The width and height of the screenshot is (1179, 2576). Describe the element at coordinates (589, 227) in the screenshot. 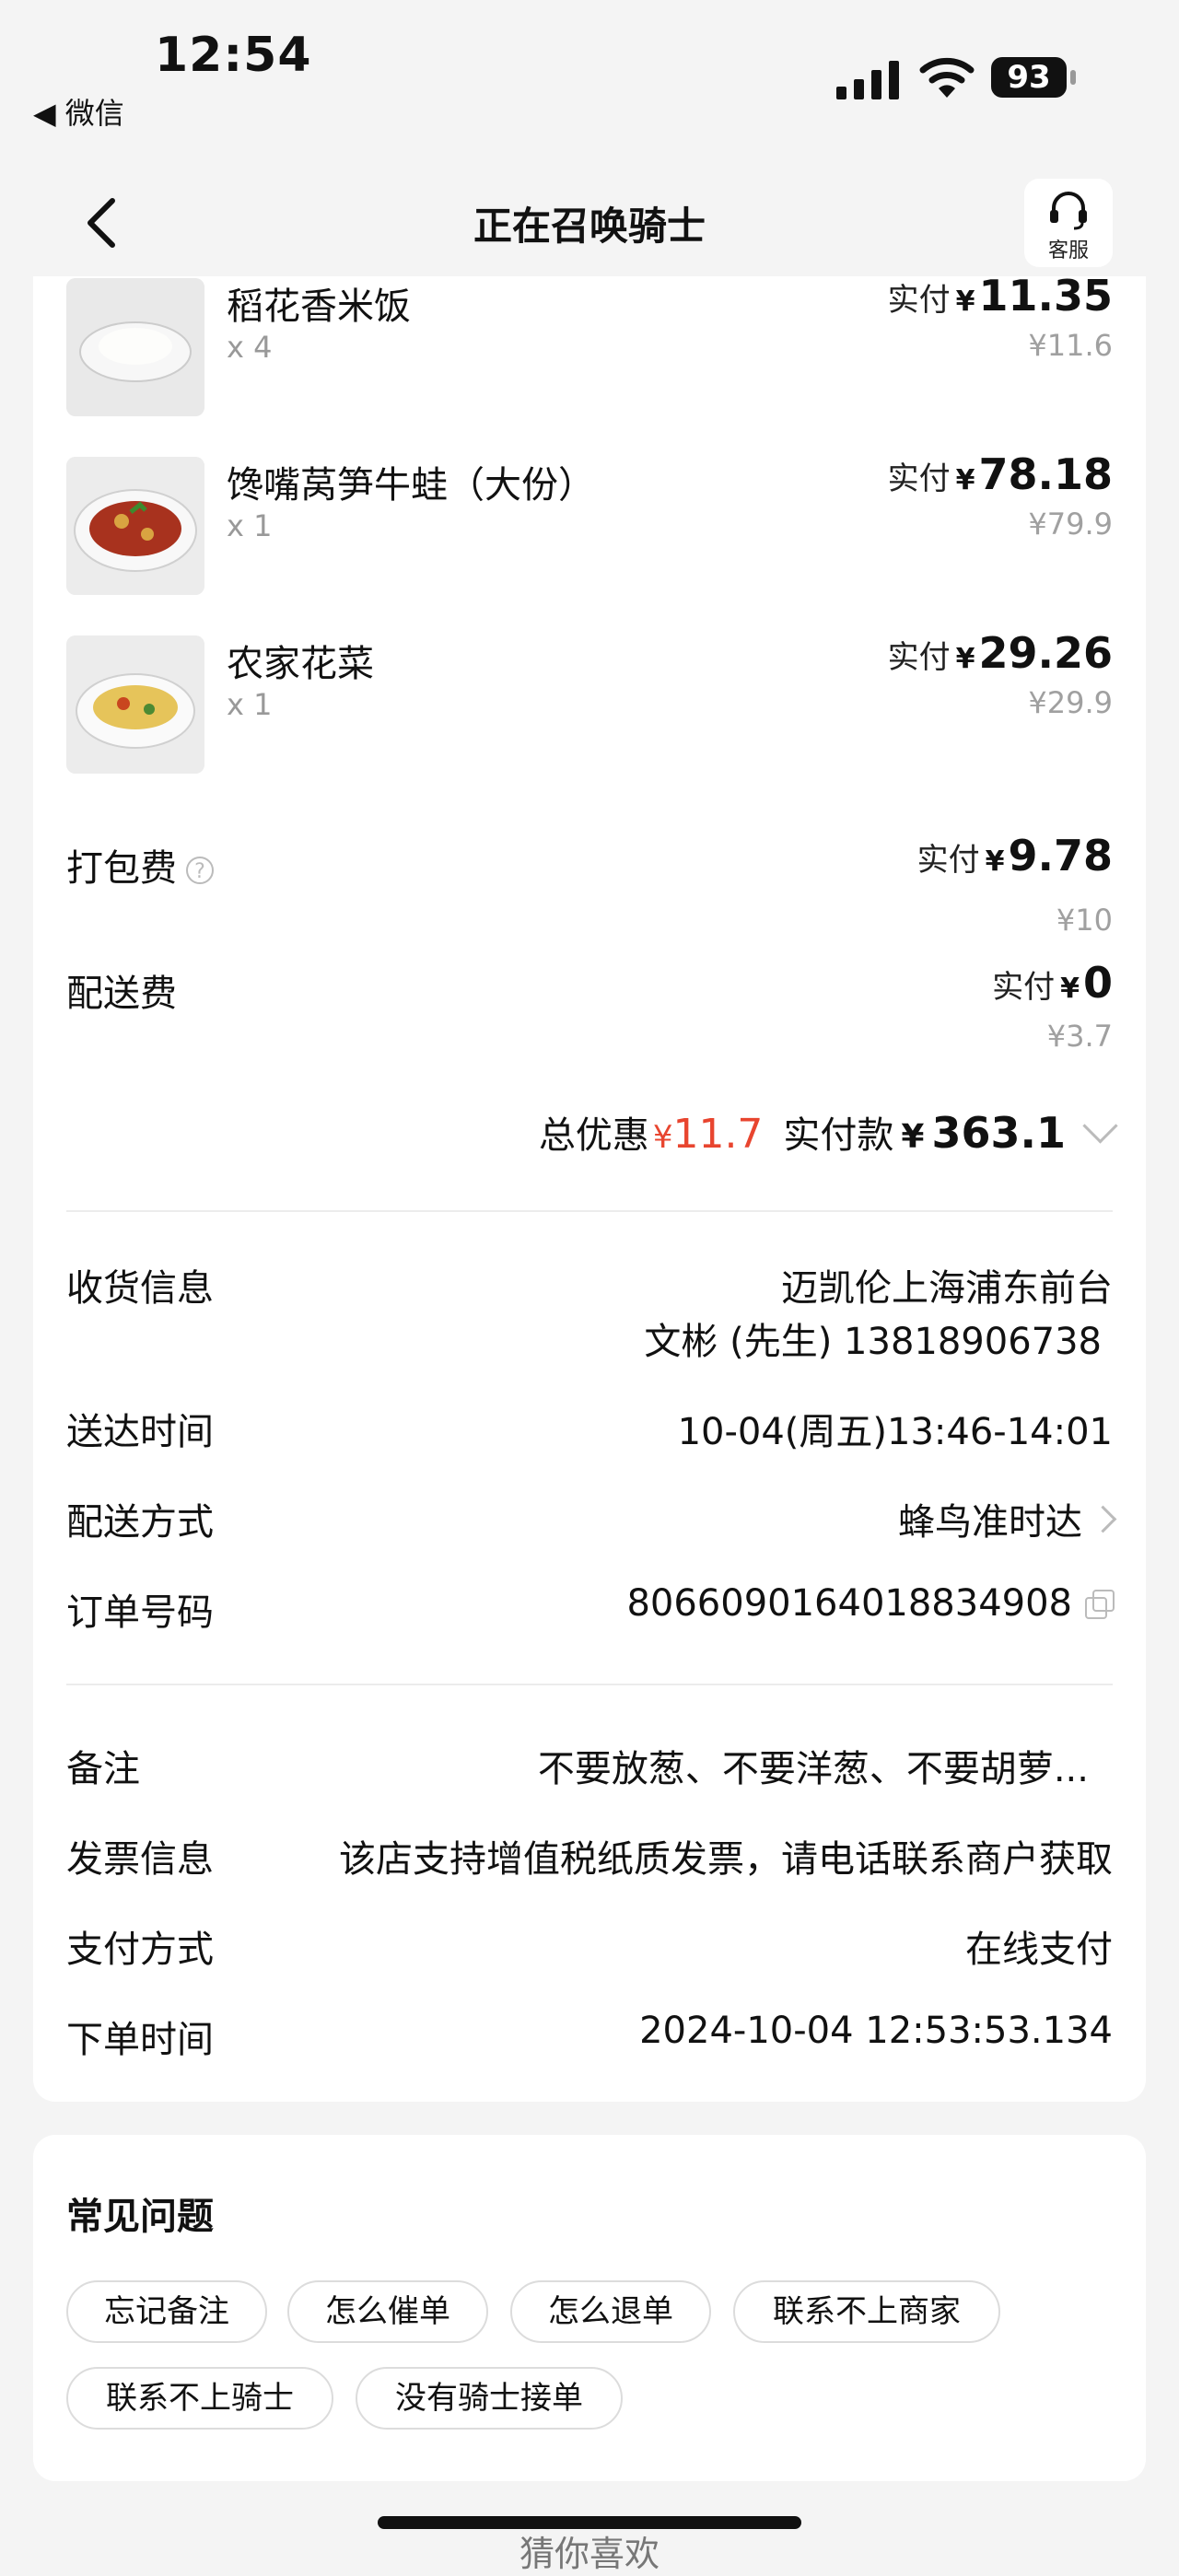

I see `page-title: 正在召唤骑士` at that location.